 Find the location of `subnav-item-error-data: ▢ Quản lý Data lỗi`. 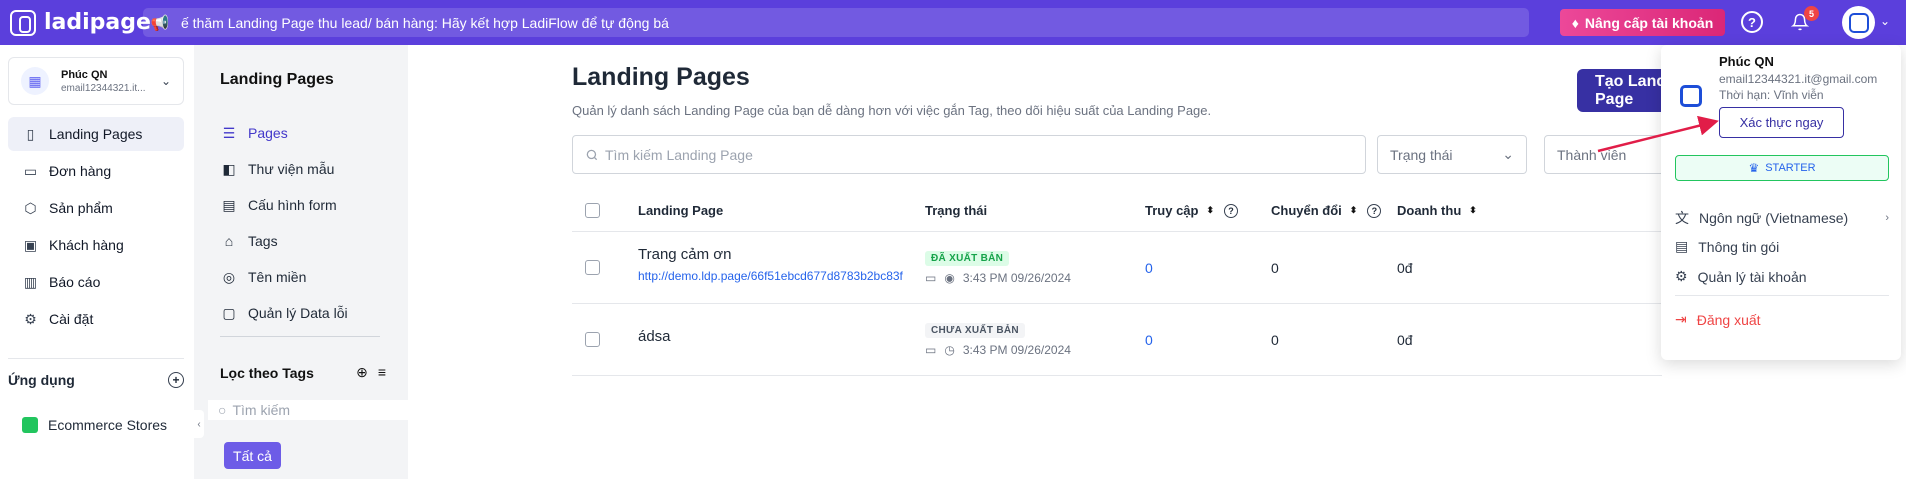

subnav-item-error-data: ▢ Quản lý Data lỗi is located at coordinates (284, 313).